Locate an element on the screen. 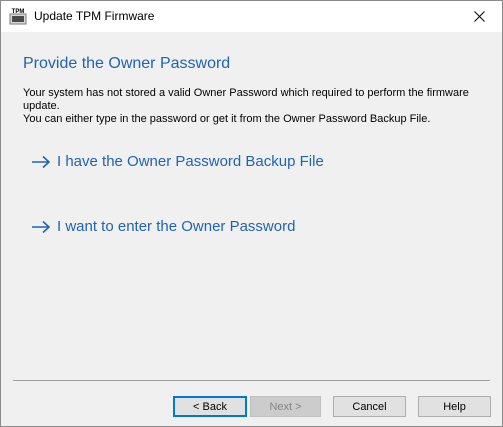  backup-file-option-label: I have the Owner Password Backup File is located at coordinates (190, 161).